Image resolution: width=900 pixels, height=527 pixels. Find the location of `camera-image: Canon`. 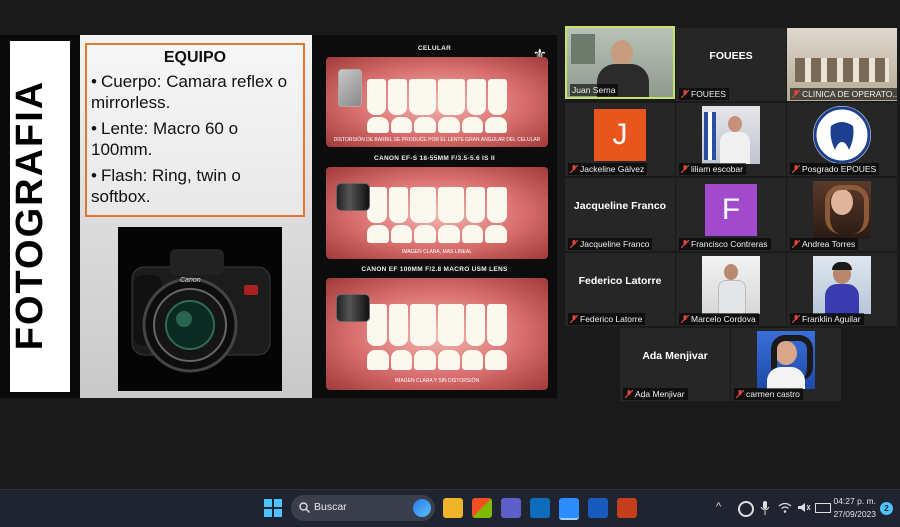

camera-image: Canon is located at coordinates (200, 309).